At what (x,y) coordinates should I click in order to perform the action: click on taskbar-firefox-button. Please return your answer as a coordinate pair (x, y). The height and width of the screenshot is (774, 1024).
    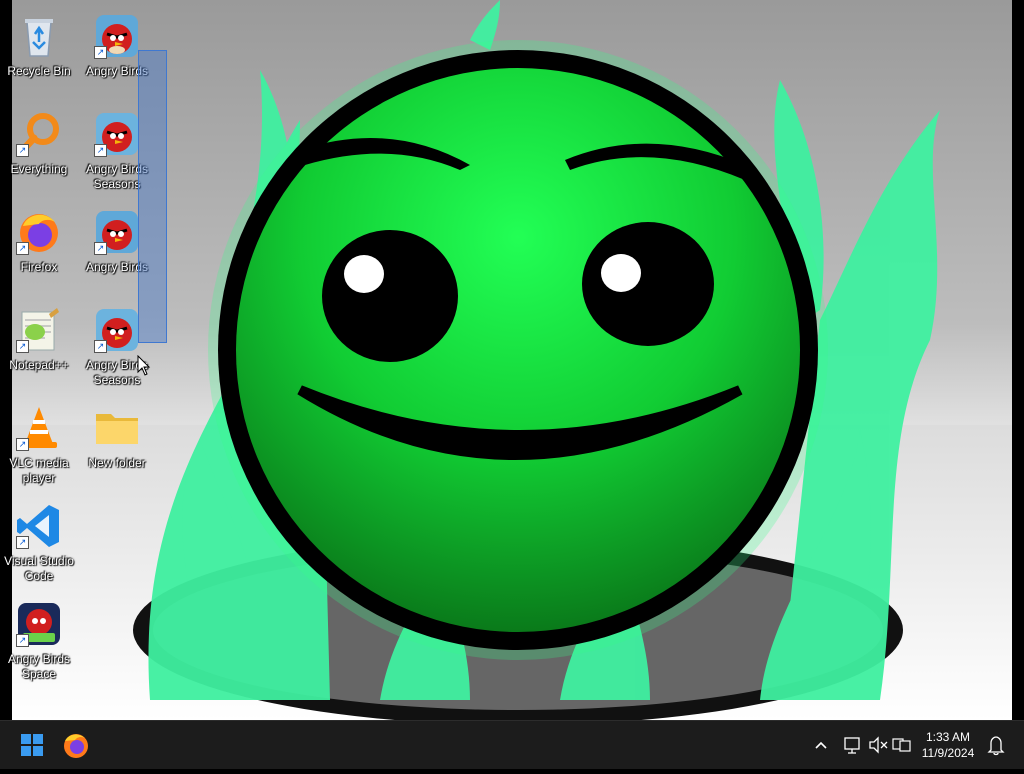
    Looking at the image, I should click on (76, 745).